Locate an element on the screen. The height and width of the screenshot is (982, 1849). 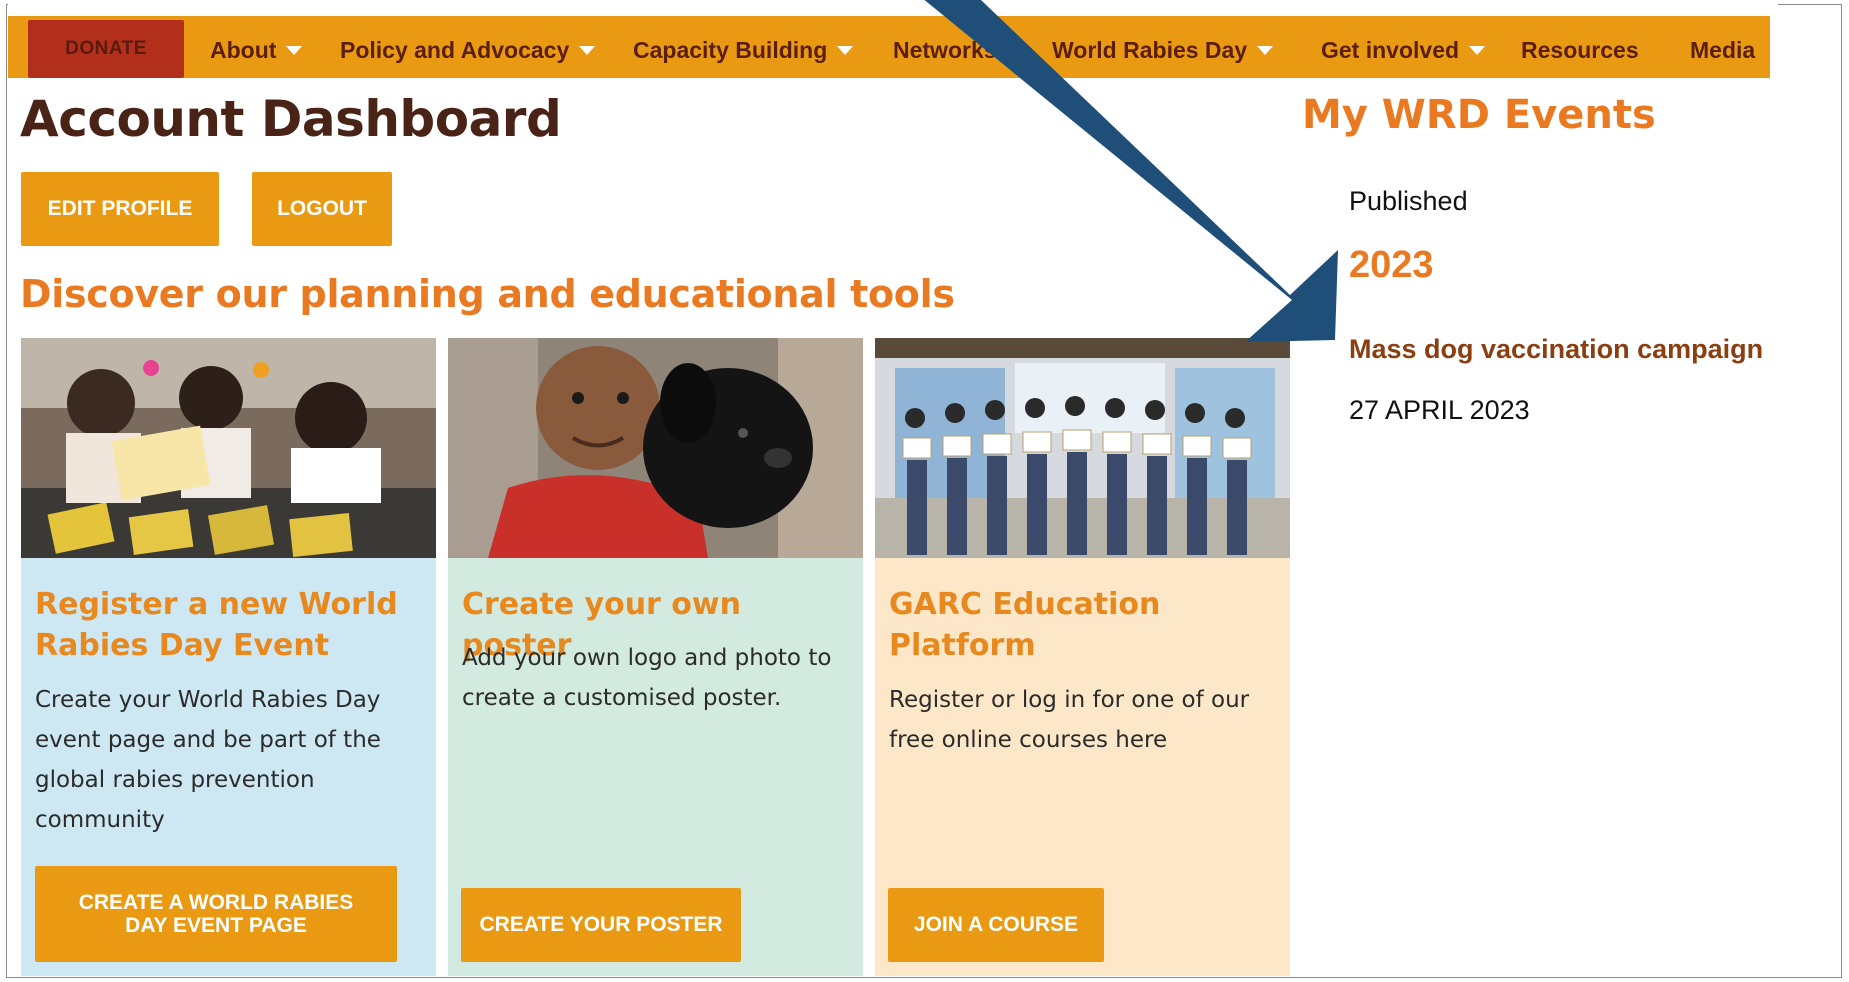
nav-item-label: About is located at coordinates (243, 49).